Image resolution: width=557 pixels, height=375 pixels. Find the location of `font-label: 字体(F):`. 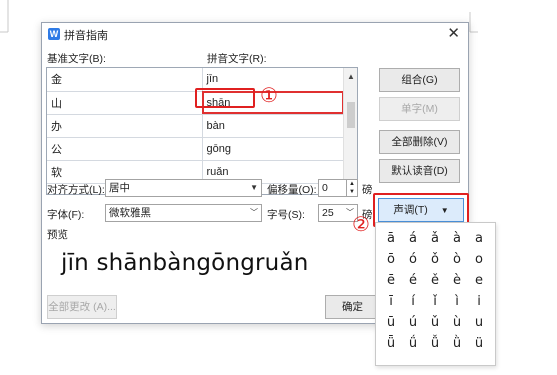

font-label: 字体(F): is located at coordinates (66, 215).